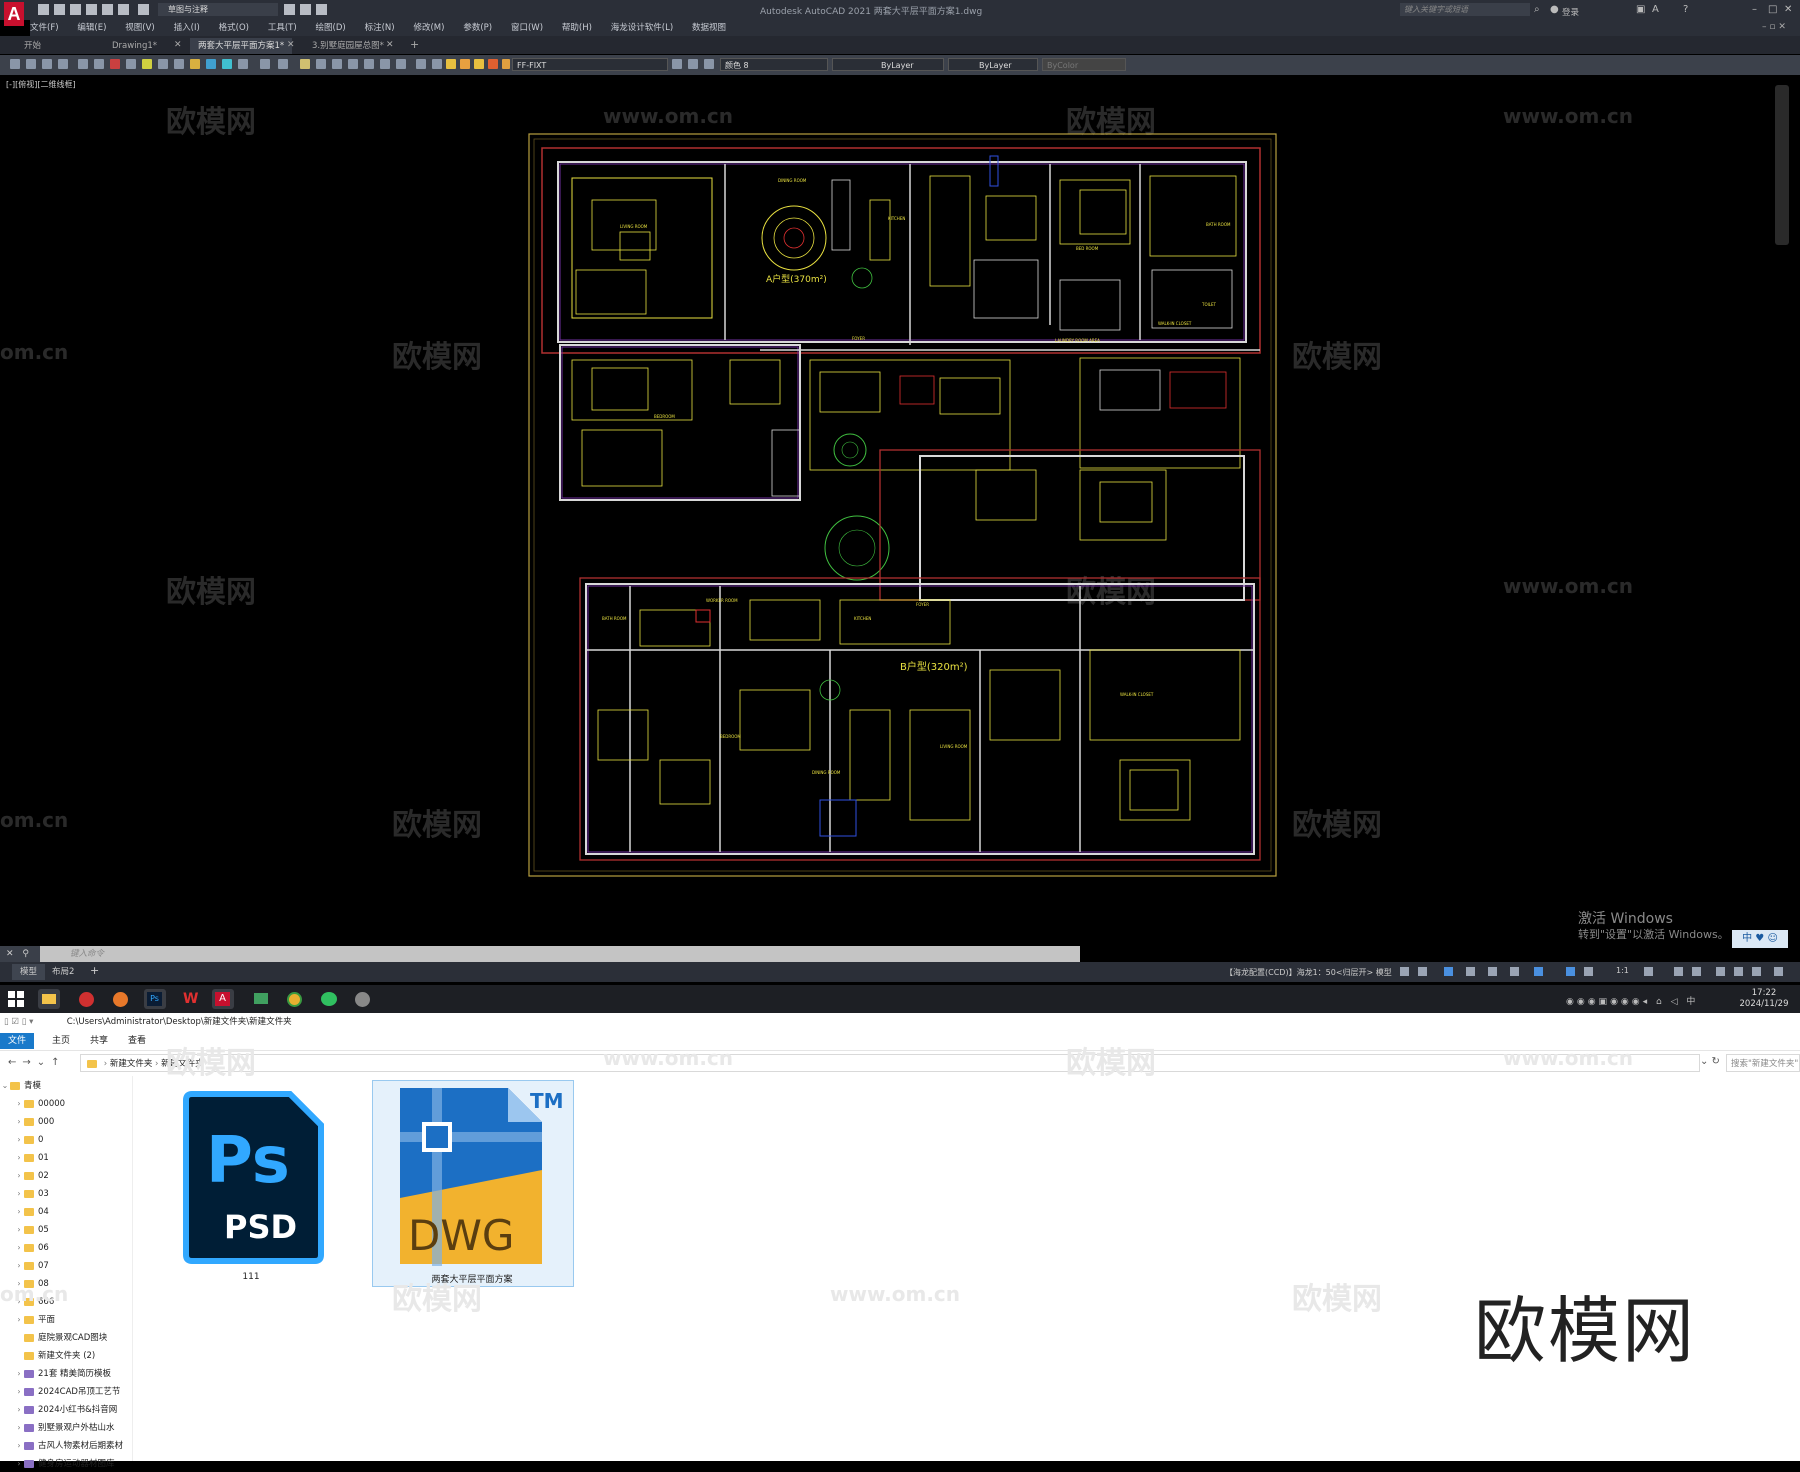 Image resolution: width=1800 pixels, height=1472 pixels. I want to click on tree-item-root: ⌄ 青模, so click(65, 1086).